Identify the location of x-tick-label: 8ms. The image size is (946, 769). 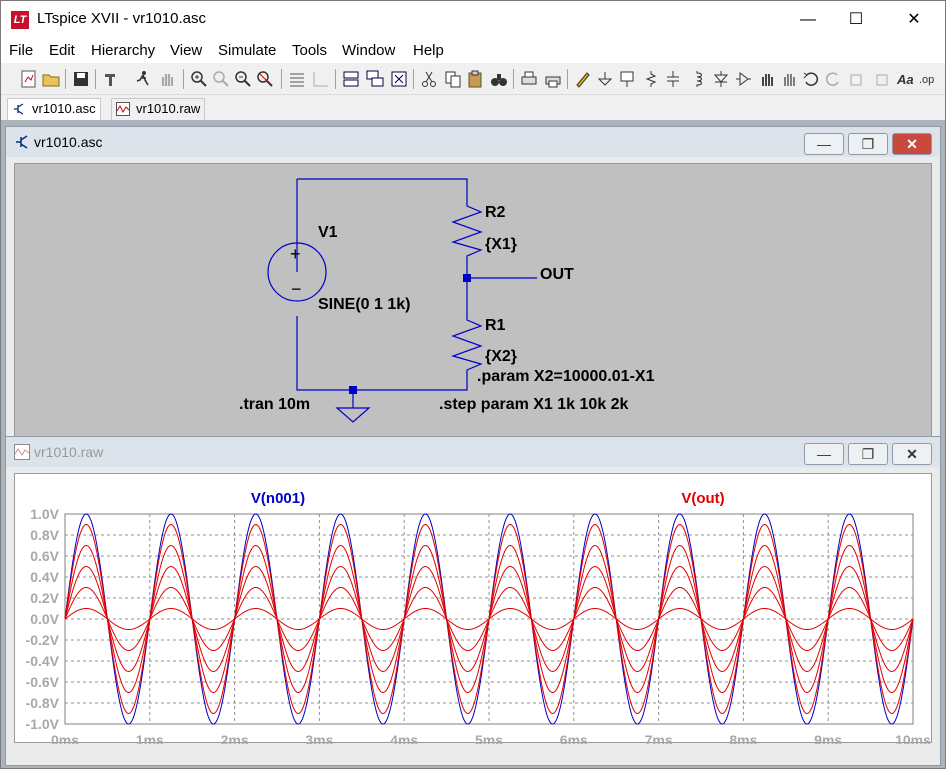
(743, 738).